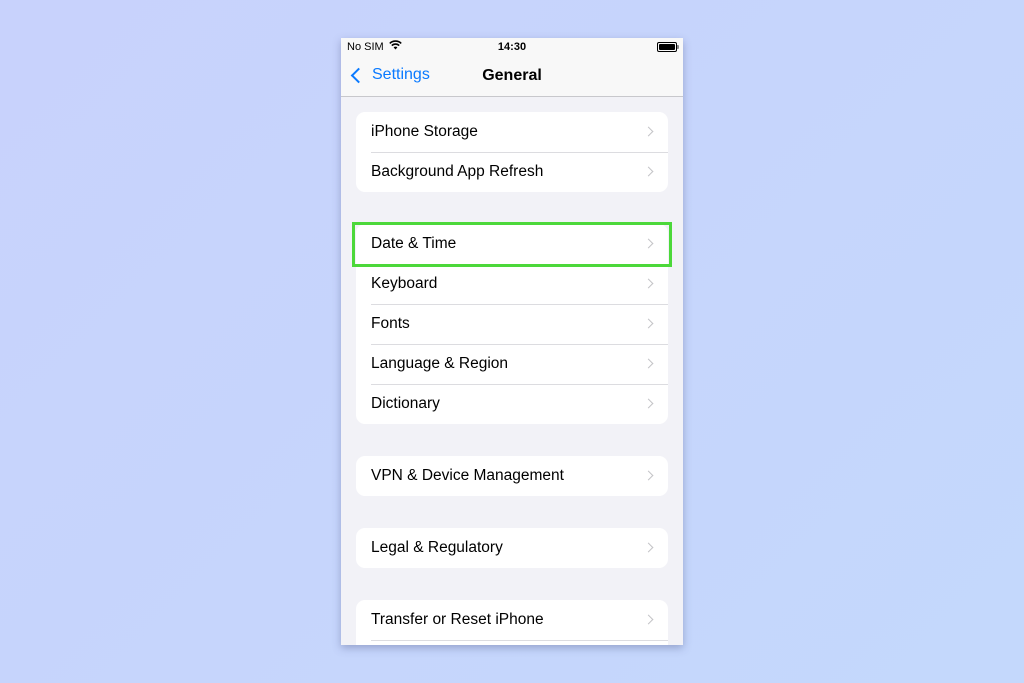 The image size is (1024, 683). What do you see at coordinates (424, 131) in the screenshot?
I see `row-label: iPhone Storage` at bounding box center [424, 131].